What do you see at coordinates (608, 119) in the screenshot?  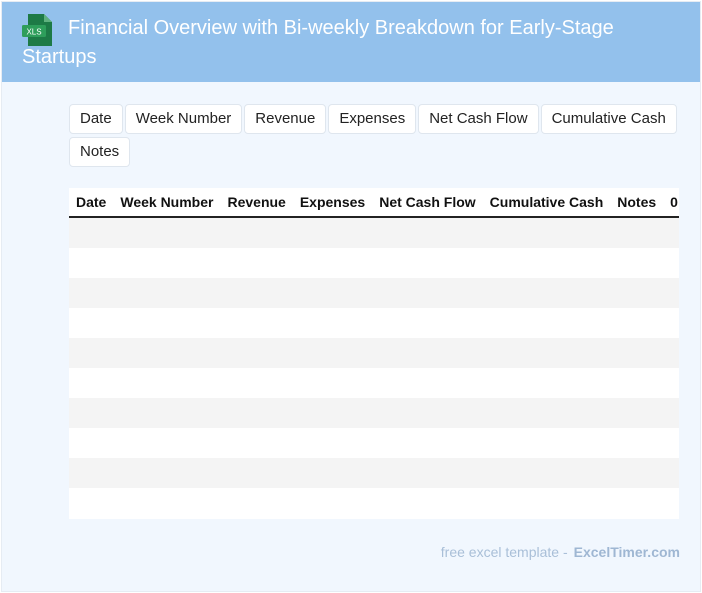 I see `chip-cumulative-cash: Cumulative Cash` at bounding box center [608, 119].